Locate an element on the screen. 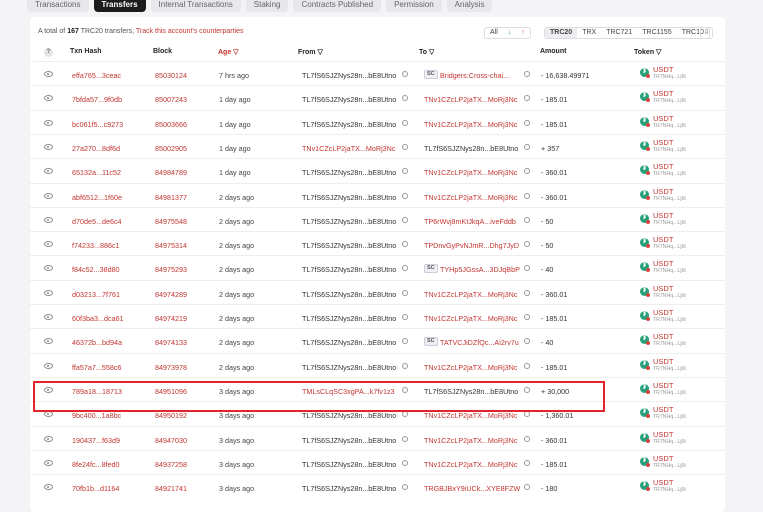 This screenshot has width=763, height=512. block-link: 84950192 is located at coordinates (171, 415).